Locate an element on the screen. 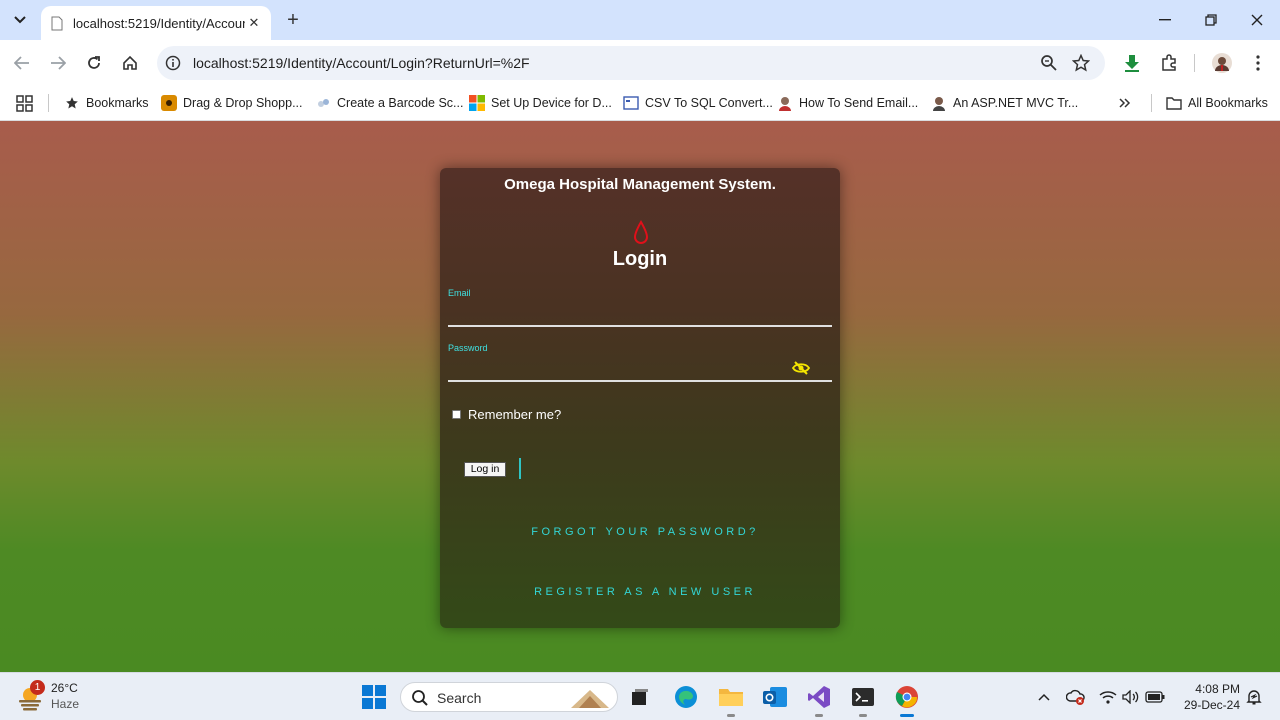  remember-me-checkbox is located at coordinates (456, 414).